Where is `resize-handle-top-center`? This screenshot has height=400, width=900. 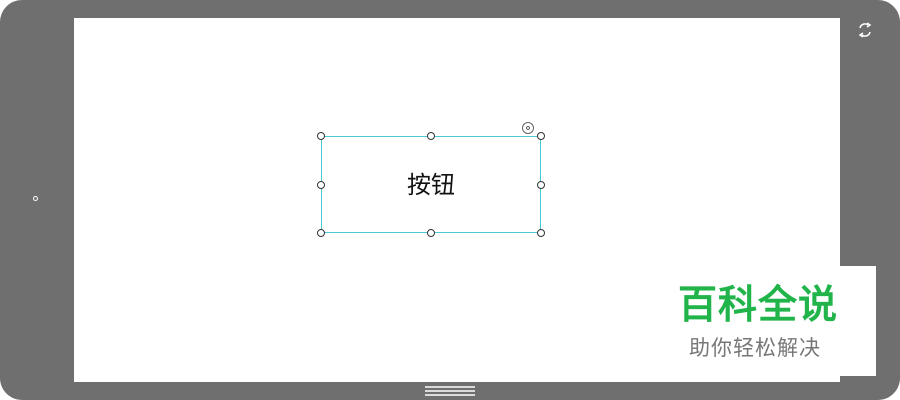
resize-handle-top-center is located at coordinates (431, 136).